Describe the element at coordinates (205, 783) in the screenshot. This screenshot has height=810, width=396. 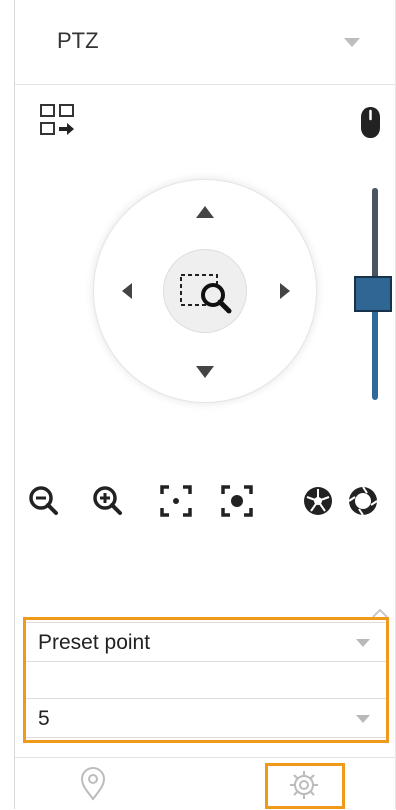
I see `panel-footer` at that location.